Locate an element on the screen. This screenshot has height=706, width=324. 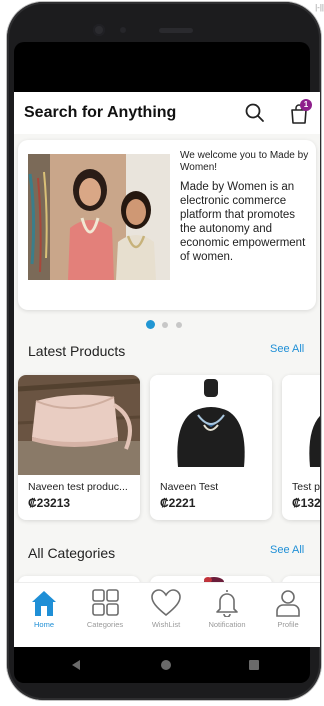
app-bar: Search for Anything 1 is located at coordinates (167, 113).